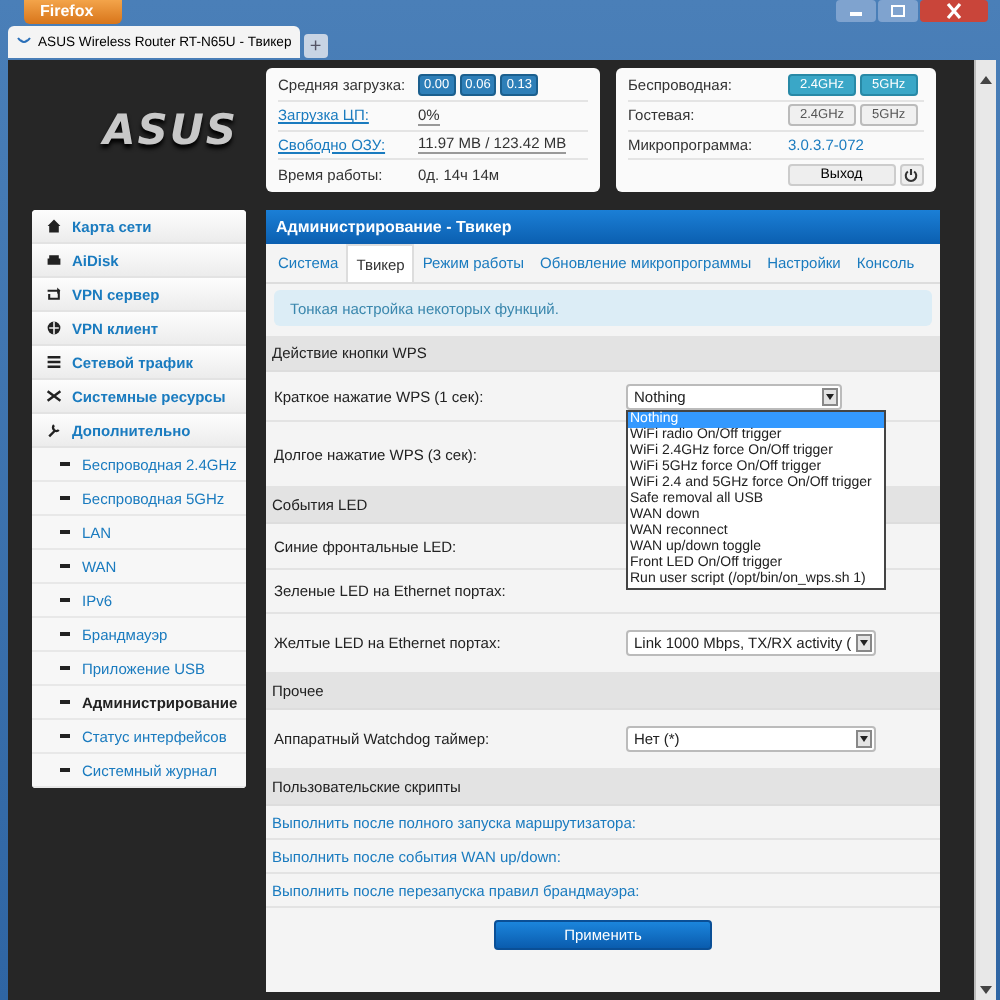  What do you see at coordinates (170, 130) in the screenshot?
I see `logo: ASUS` at bounding box center [170, 130].